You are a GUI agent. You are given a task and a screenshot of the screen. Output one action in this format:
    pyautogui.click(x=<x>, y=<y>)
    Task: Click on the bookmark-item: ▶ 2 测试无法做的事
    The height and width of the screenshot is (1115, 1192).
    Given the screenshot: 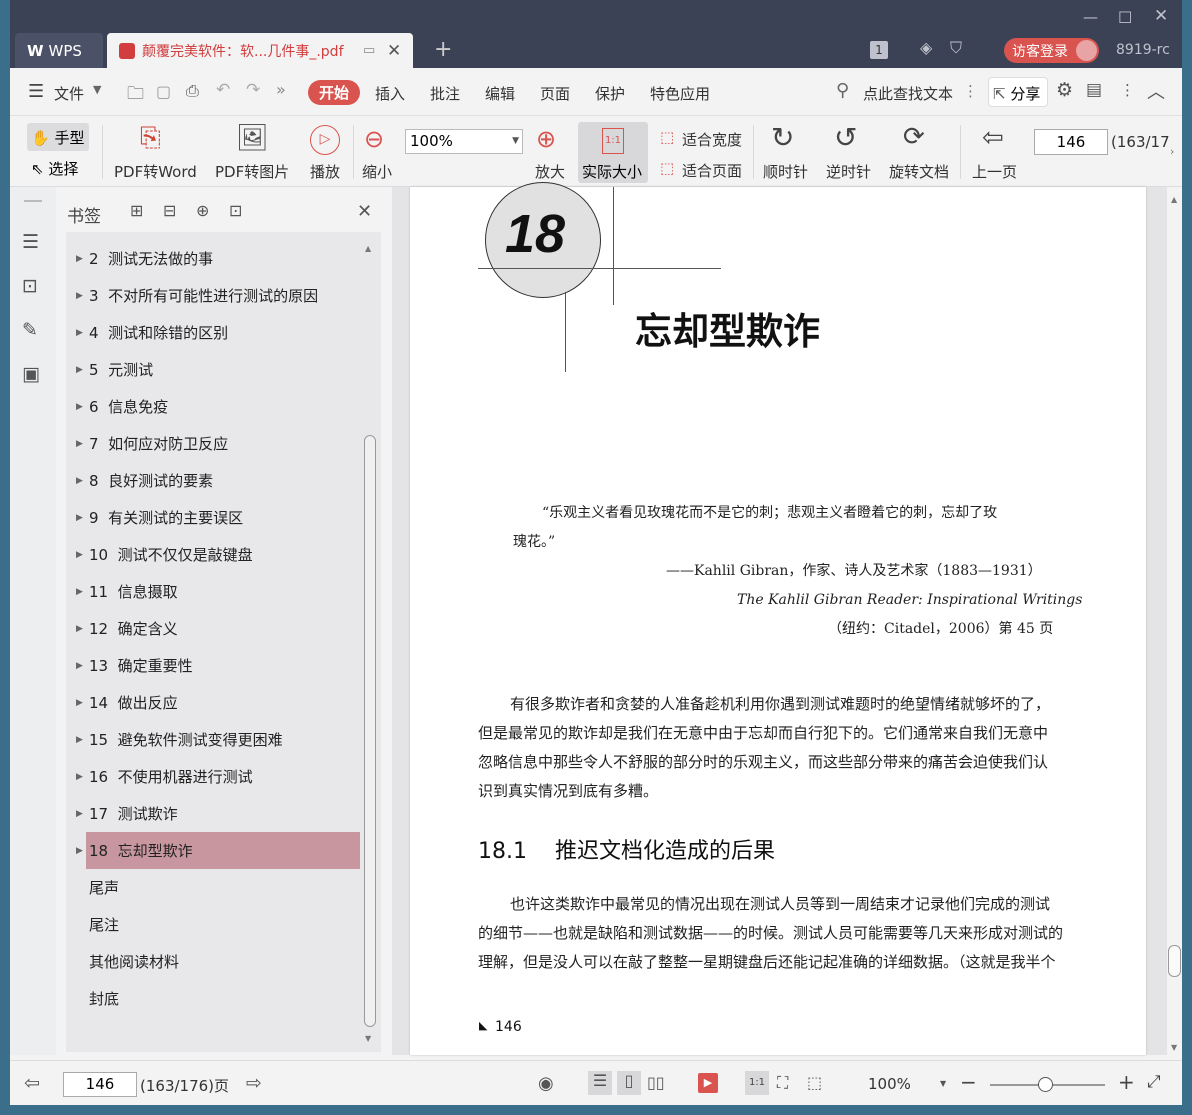 What is the action you would take?
    pyautogui.click(x=213, y=258)
    